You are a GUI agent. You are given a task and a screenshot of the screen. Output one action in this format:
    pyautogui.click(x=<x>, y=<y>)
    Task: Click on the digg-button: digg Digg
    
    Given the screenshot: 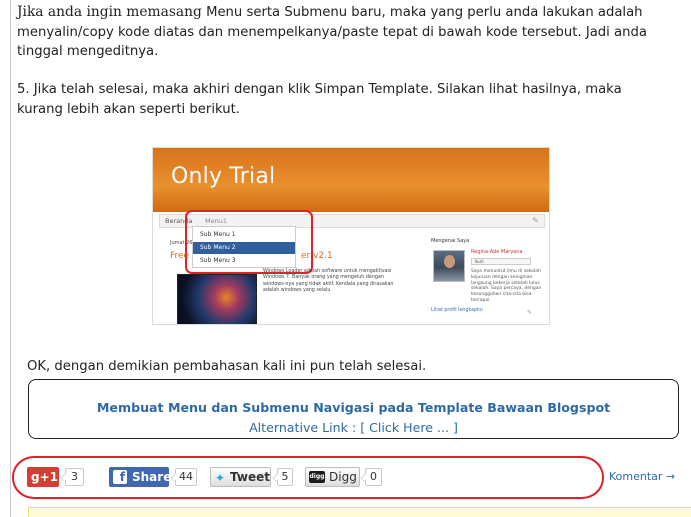 What is the action you would take?
    pyautogui.click(x=332, y=477)
    